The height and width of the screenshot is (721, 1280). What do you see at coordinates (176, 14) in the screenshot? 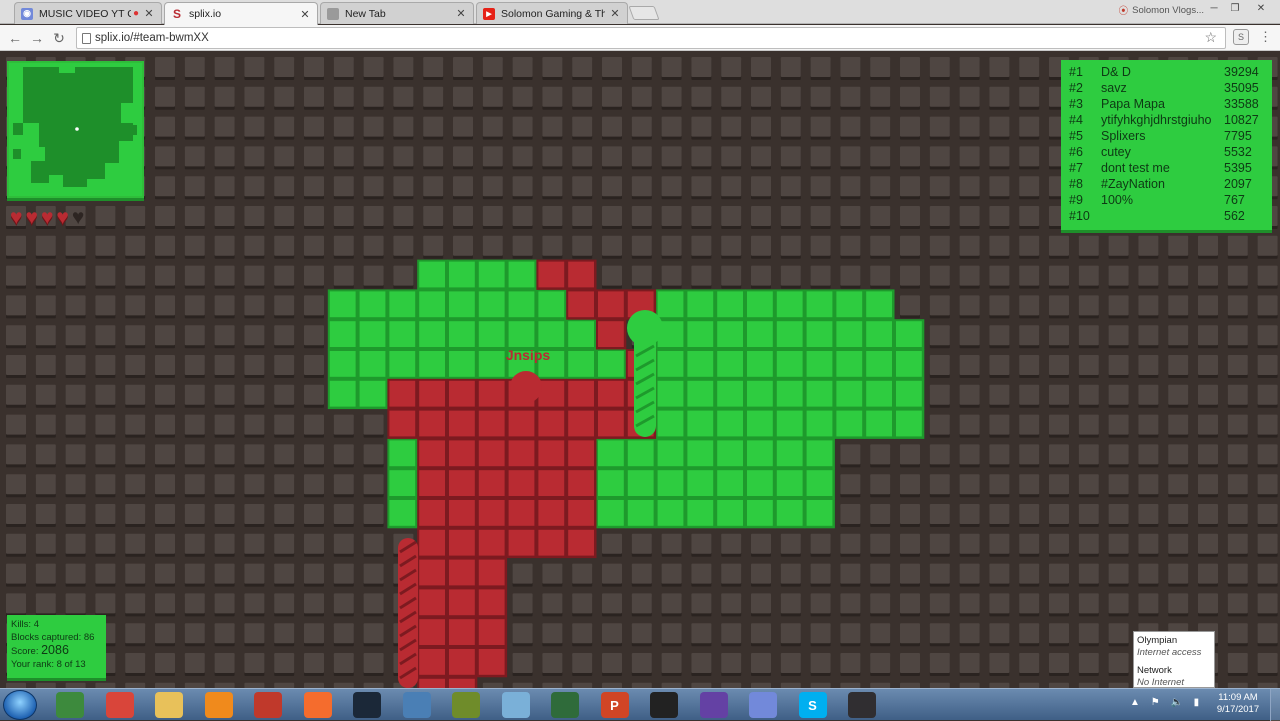
I see `splix-icon: S` at bounding box center [176, 14].